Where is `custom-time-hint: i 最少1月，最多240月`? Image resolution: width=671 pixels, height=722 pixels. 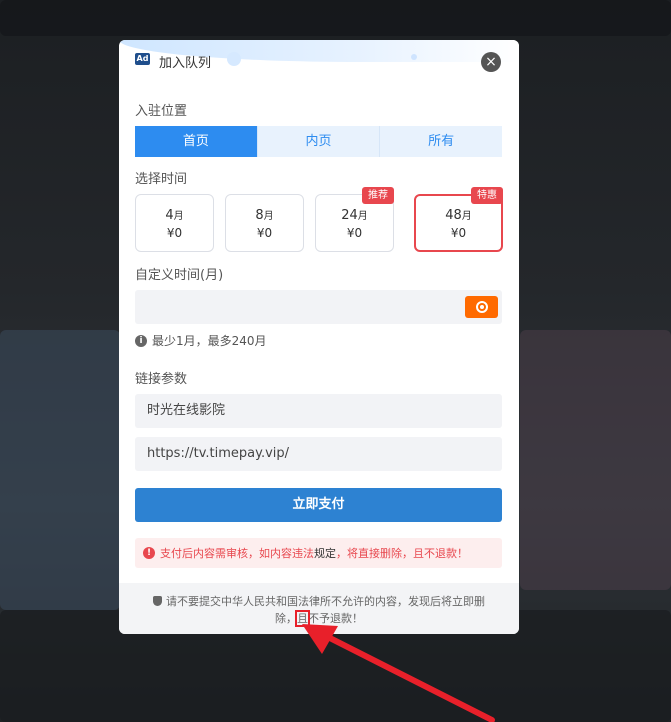
custom-time-hint: i 最少1月，最多240月 is located at coordinates (201, 340).